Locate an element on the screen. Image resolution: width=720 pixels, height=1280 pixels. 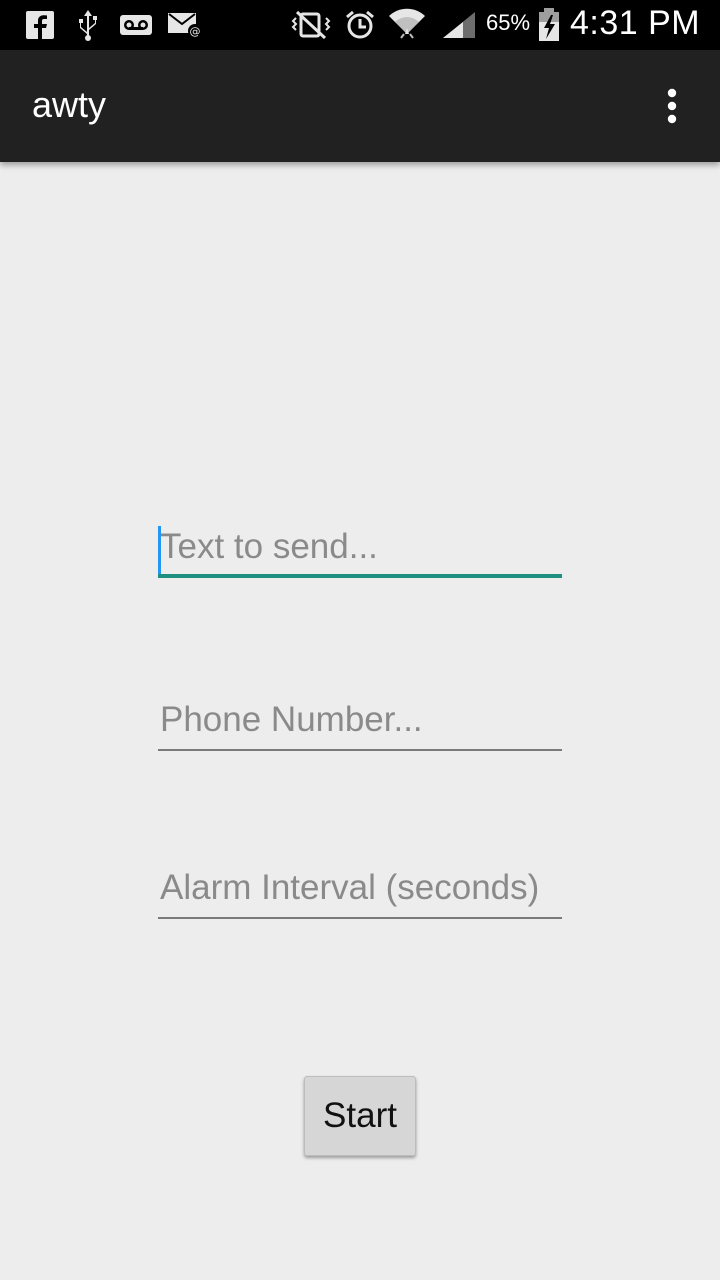
text-to-send-field is located at coordinates (361, 548).